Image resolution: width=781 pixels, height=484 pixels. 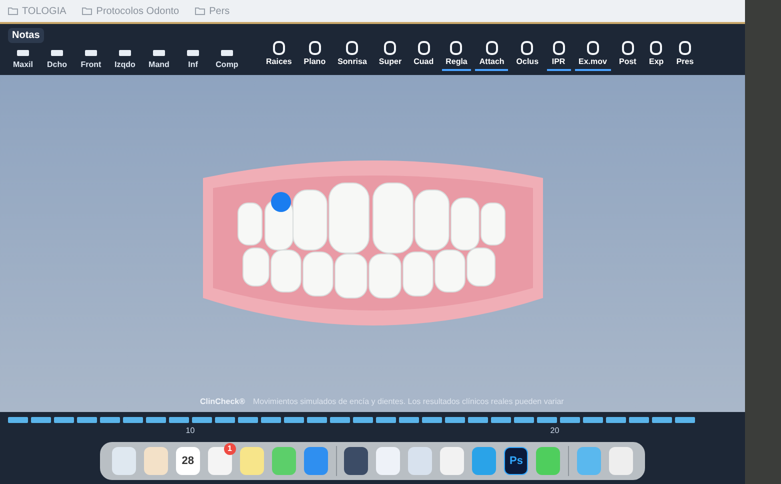 I want to click on tool-button: Oclus, so click(x=527, y=55).